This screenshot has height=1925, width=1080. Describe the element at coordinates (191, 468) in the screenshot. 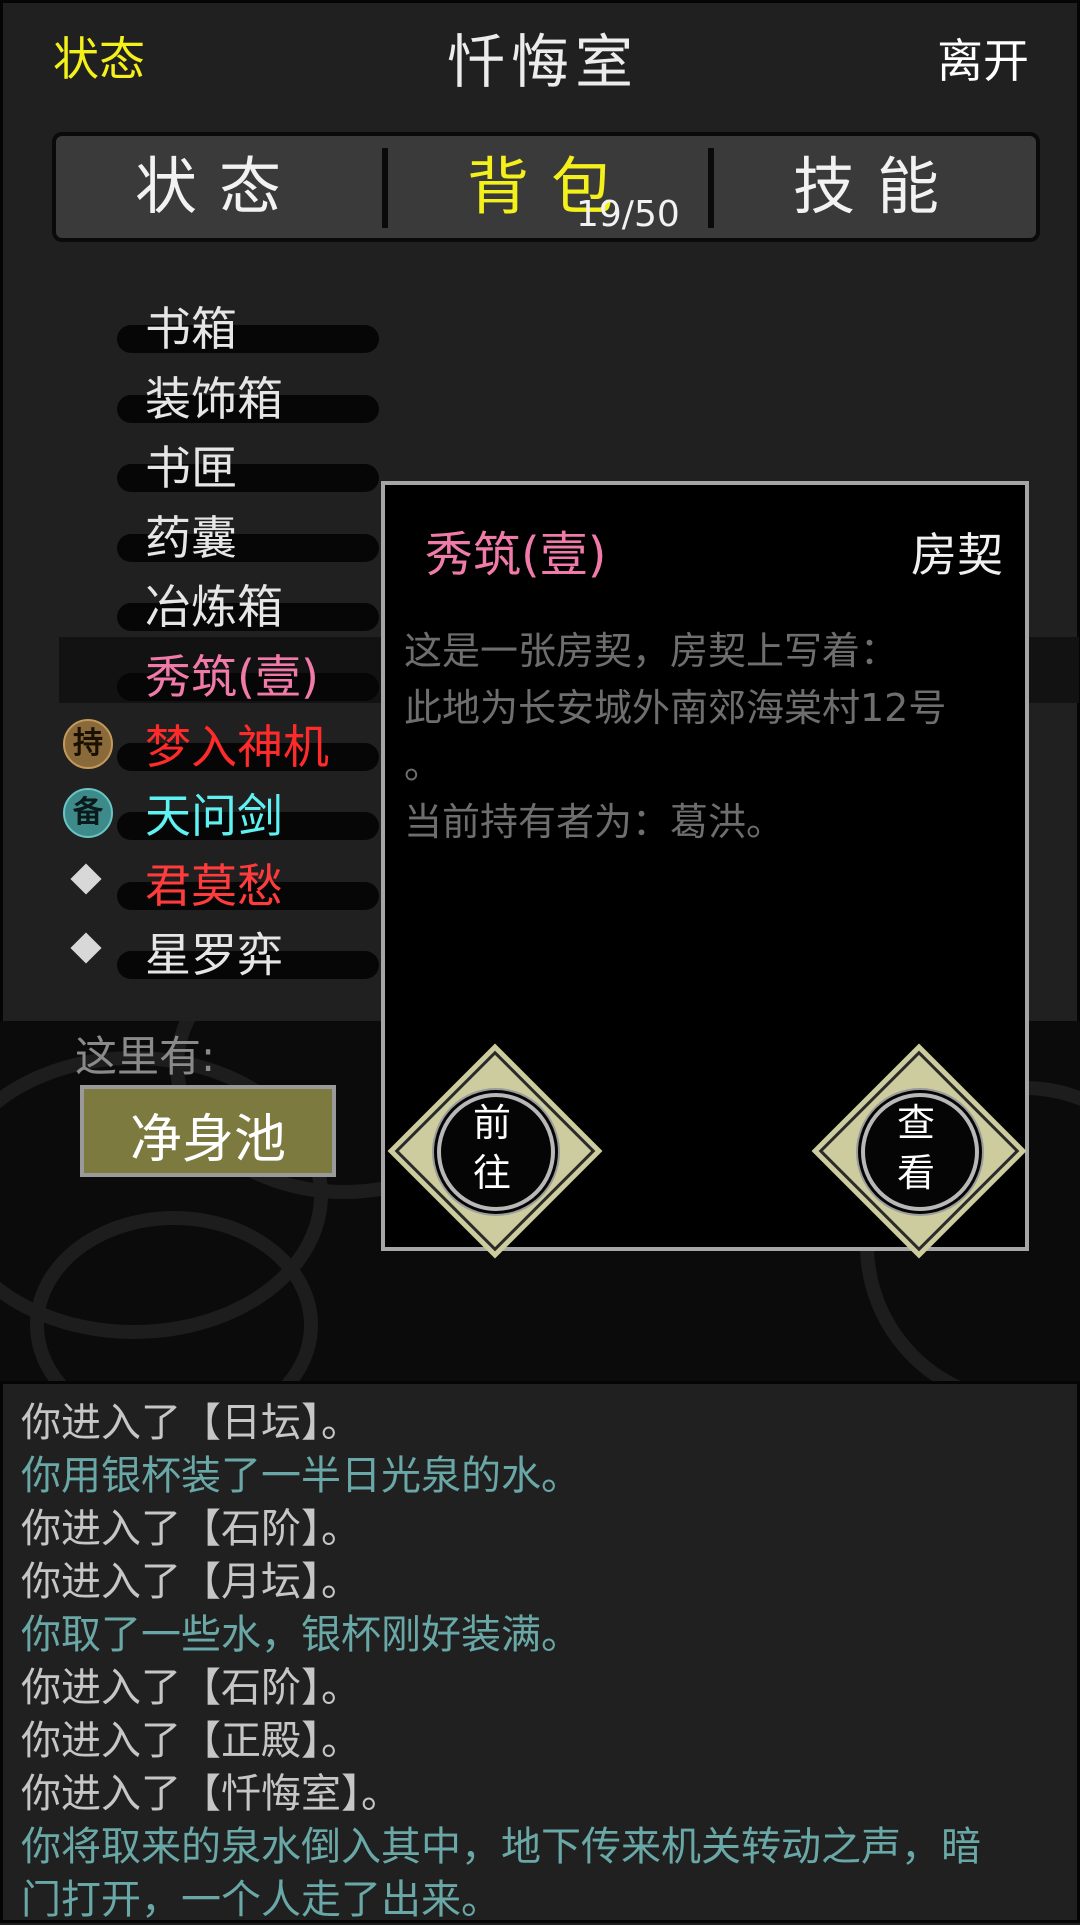

I see `item-name: 书匣` at that location.